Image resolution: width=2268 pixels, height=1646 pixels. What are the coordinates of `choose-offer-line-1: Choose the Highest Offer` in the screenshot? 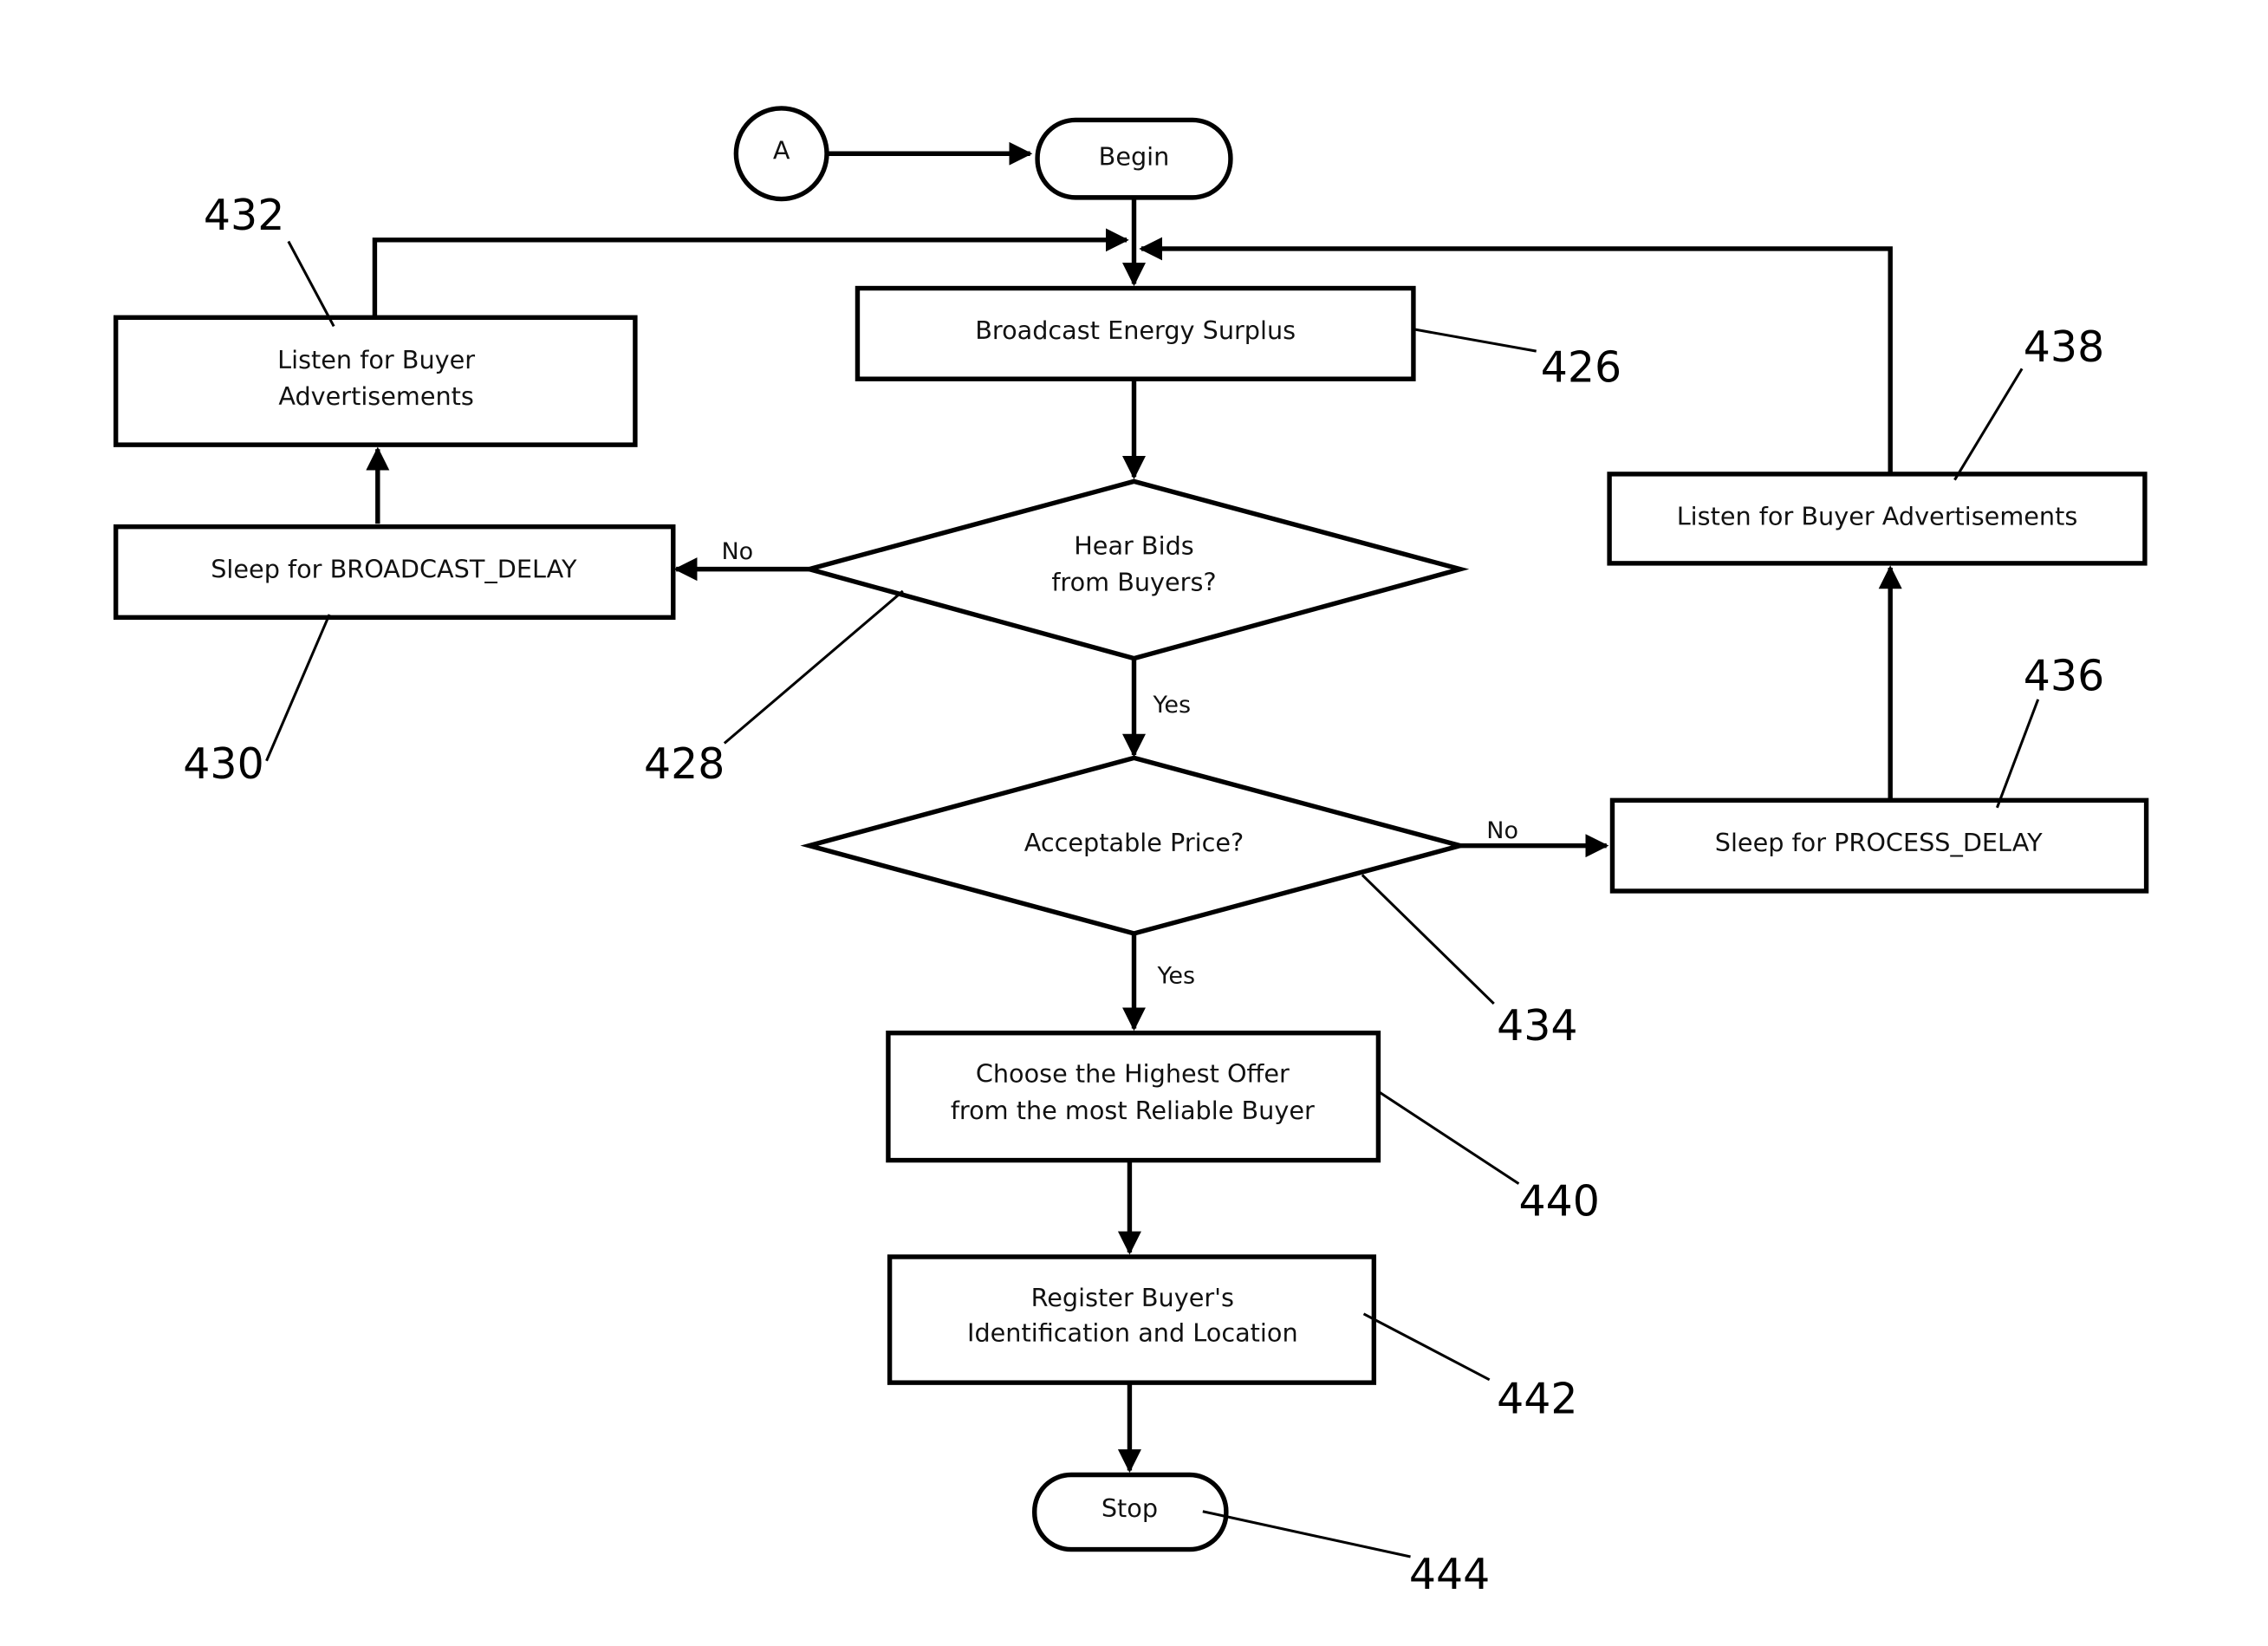 It's located at (1133, 1074).